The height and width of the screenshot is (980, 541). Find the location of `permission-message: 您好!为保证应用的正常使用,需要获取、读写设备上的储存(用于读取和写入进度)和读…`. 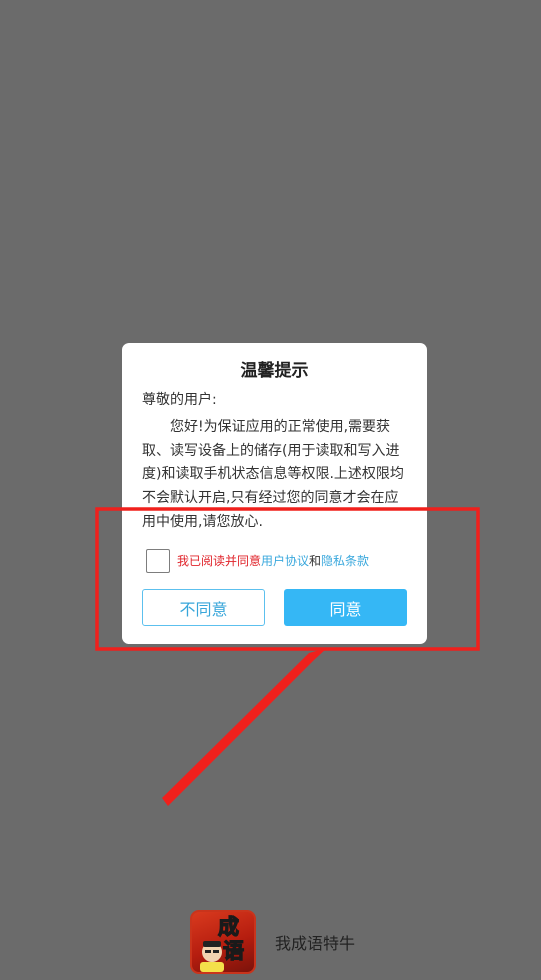

permission-message: 您好!为保证应用的正常使用,需要获取、读写设备上的储存(用于读取和写入进度)和读… is located at coordinates (273, 474).